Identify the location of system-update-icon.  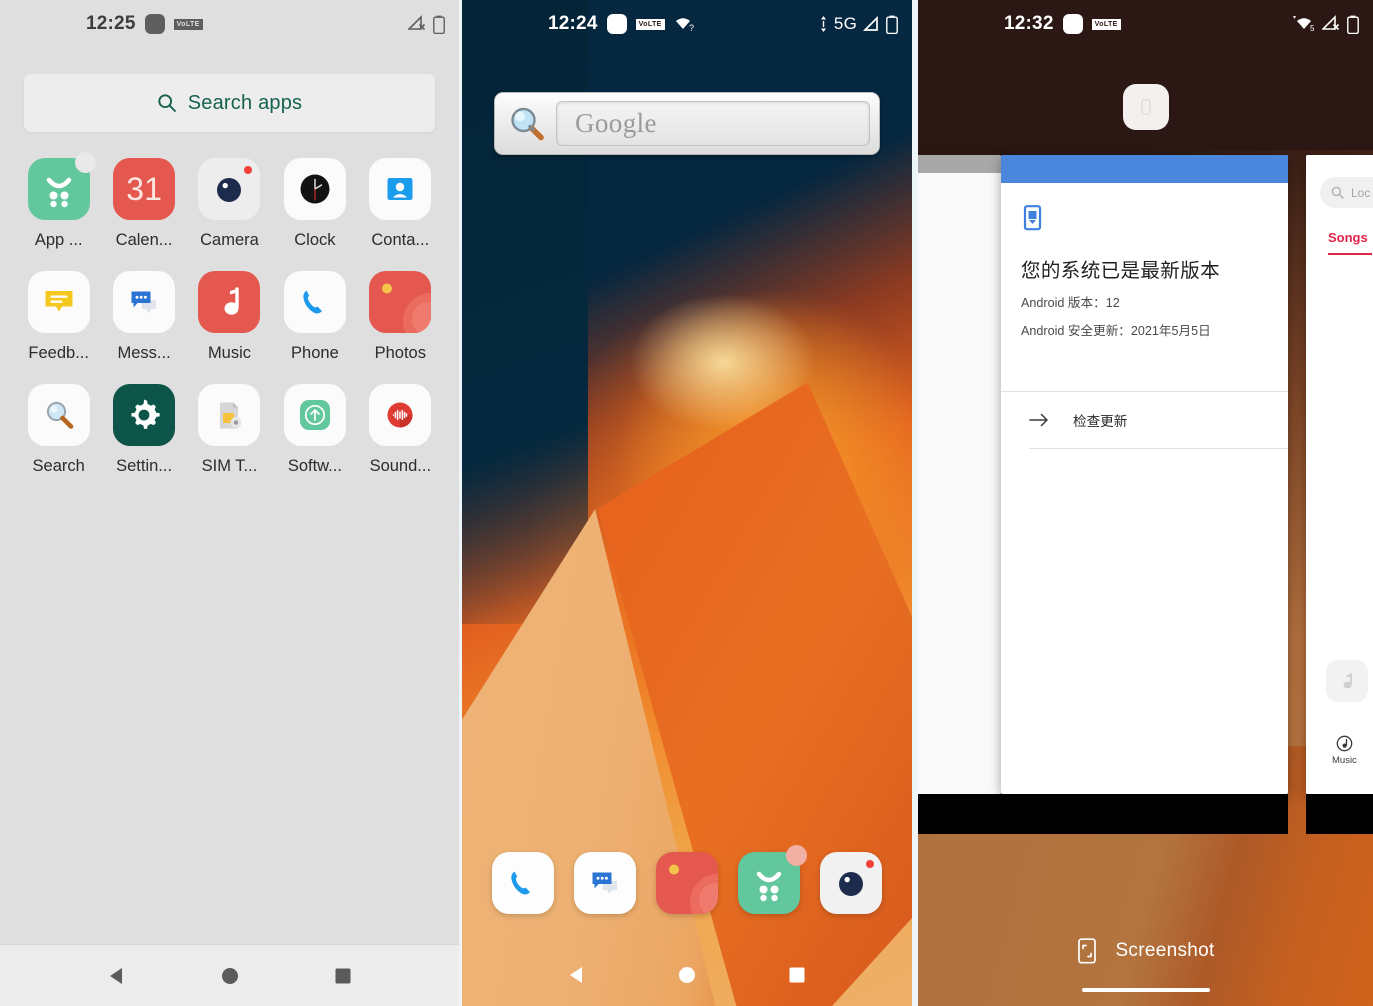
(1145, 107).